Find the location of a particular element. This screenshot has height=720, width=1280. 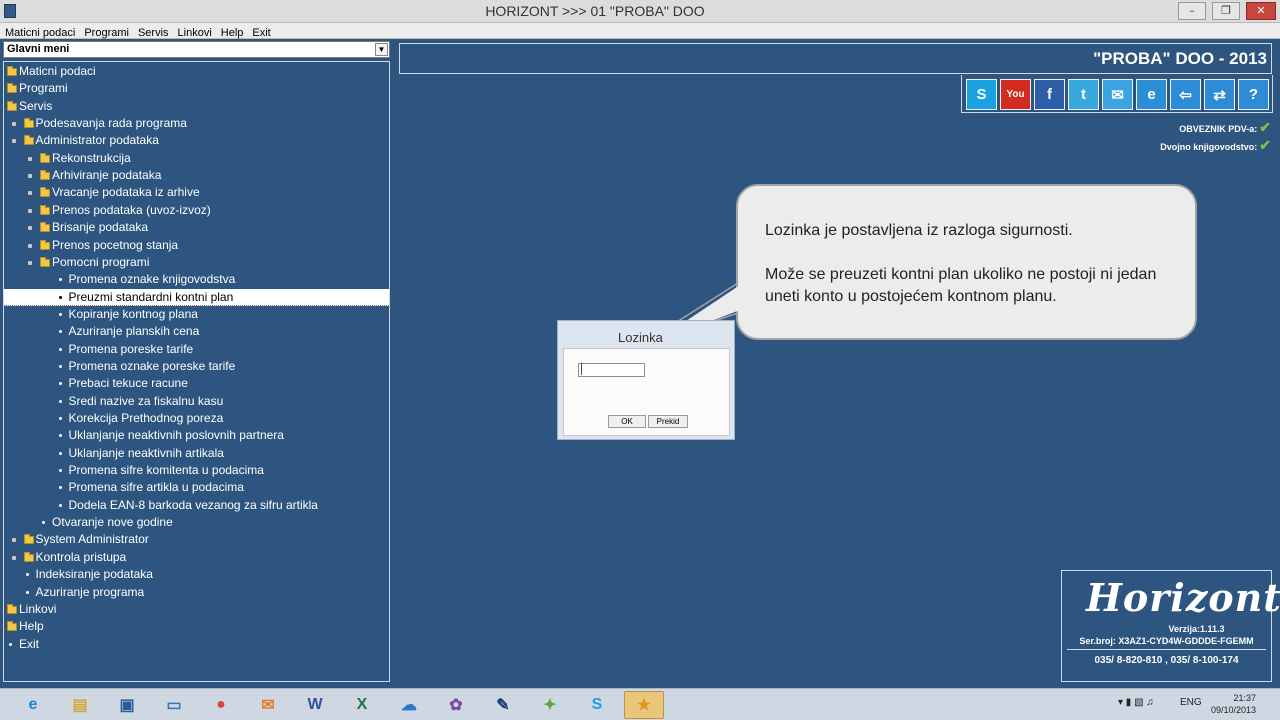

back-arrow-icon: ⇦ is located at coordinates (1185, 94).